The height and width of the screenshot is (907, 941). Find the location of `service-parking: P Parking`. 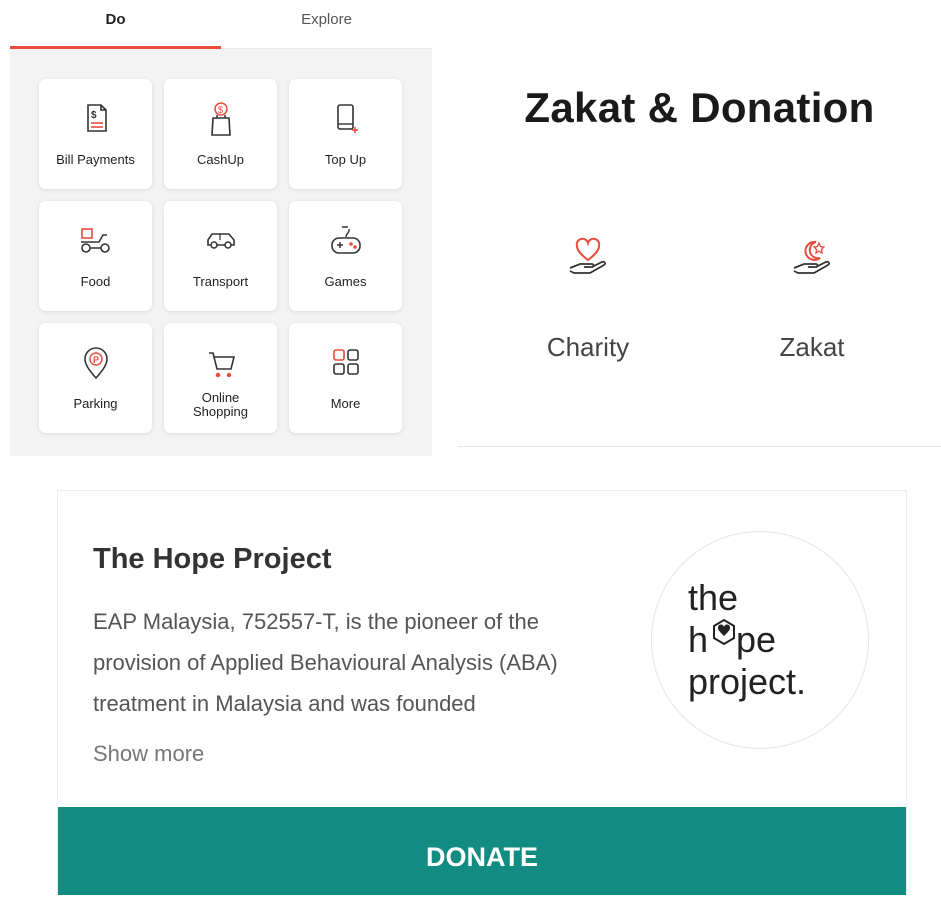

service-parking: P Parking is located at coordinates (95, 378).